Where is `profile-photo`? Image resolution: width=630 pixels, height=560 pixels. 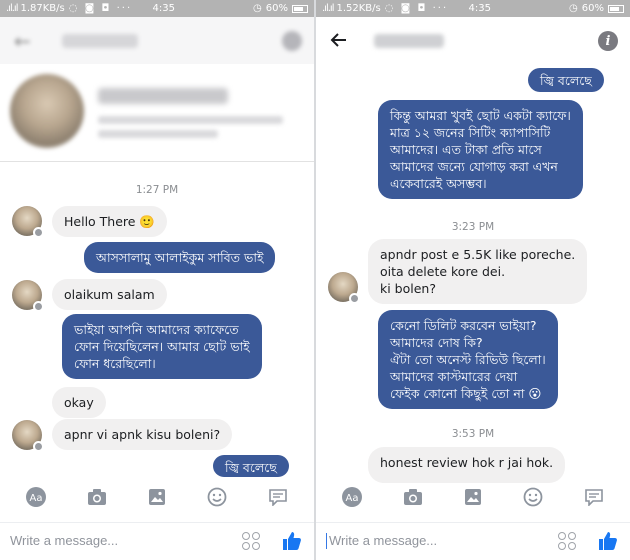
profile-photo is located at coordinates (47, 111).